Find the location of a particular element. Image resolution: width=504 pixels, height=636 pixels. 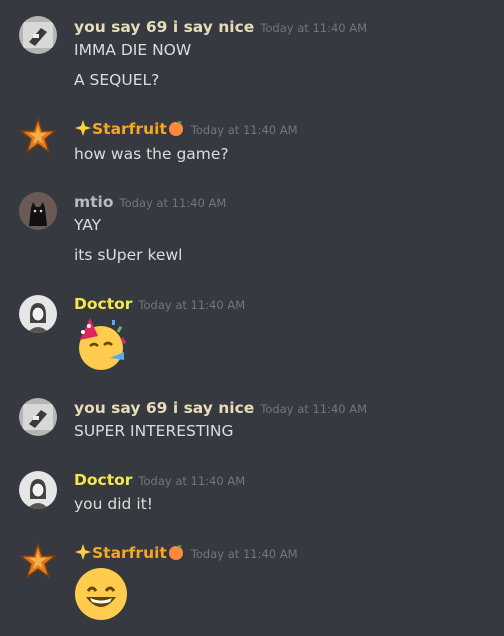

message-text: A SEQUEL? is located at coordinates (117, 80).